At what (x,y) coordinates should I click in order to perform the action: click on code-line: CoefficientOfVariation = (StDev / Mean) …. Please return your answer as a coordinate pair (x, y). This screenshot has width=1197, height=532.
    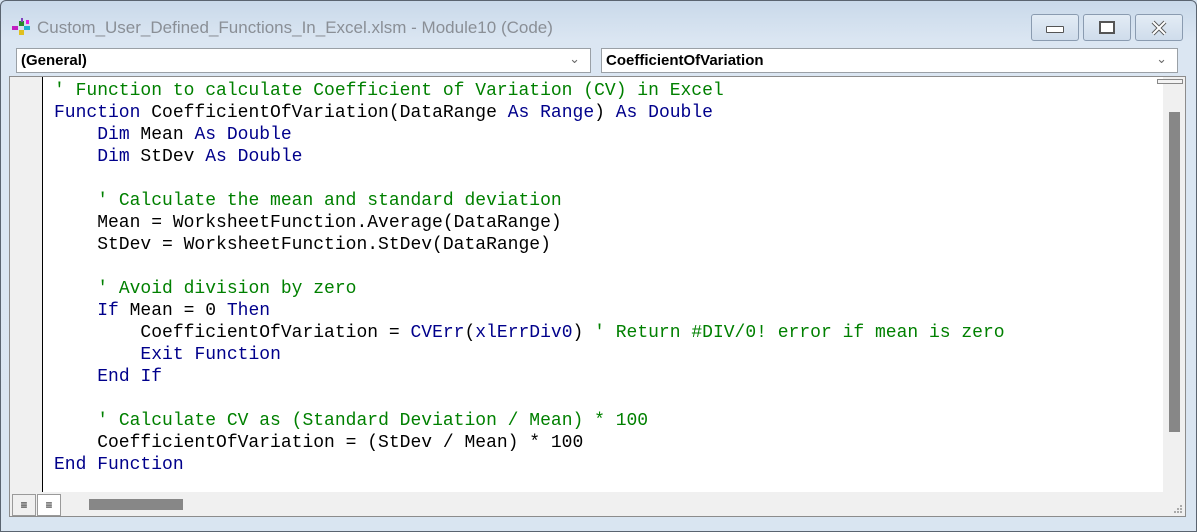
    Looking at the image, I should click on (608, 443).